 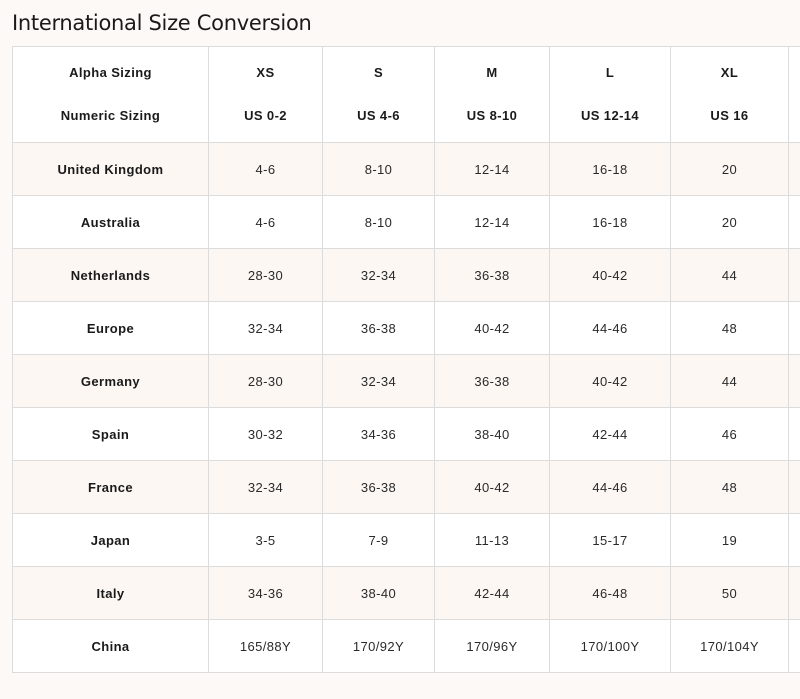 I want to click on country-name-cell: France, so click(x=110, y=487).